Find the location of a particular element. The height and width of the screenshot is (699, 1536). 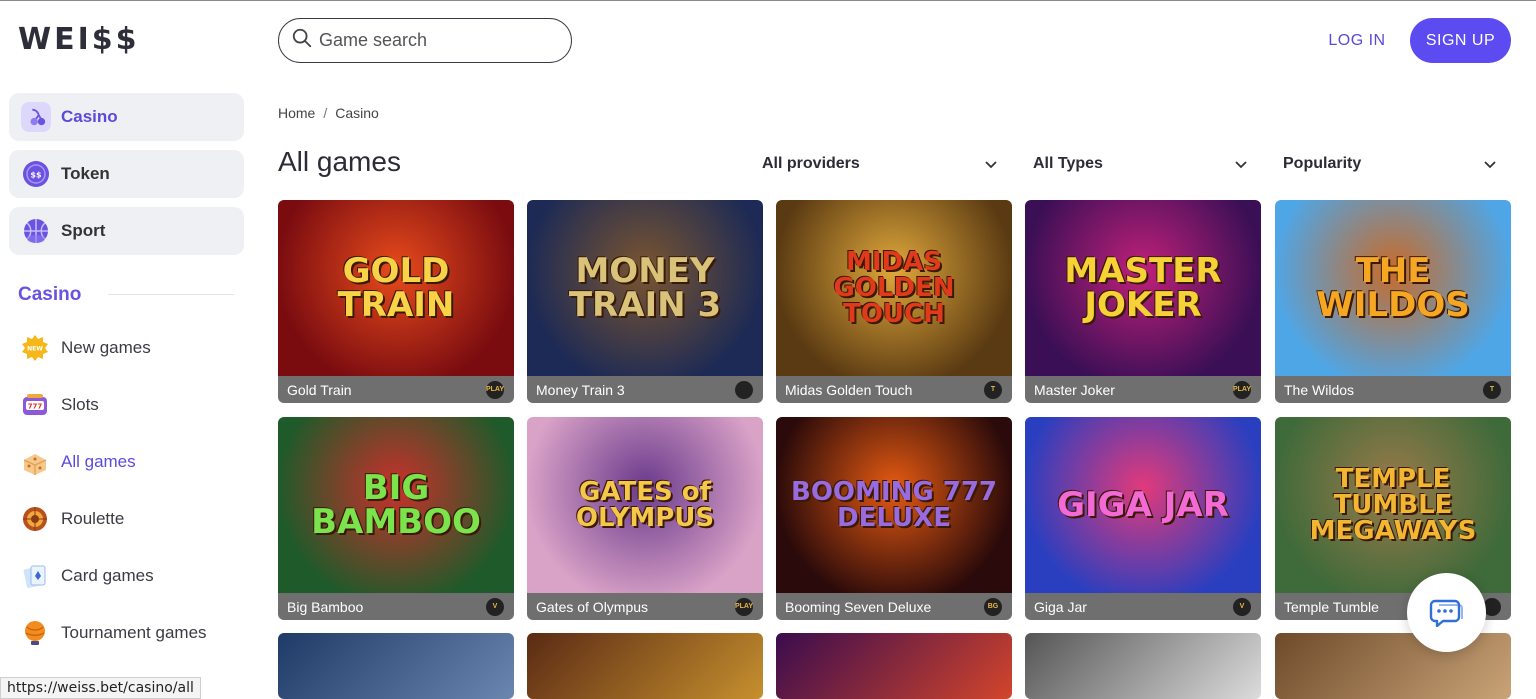

game-card: GIGA JAR Giga Jar V is located at coordinates (1143, 518).